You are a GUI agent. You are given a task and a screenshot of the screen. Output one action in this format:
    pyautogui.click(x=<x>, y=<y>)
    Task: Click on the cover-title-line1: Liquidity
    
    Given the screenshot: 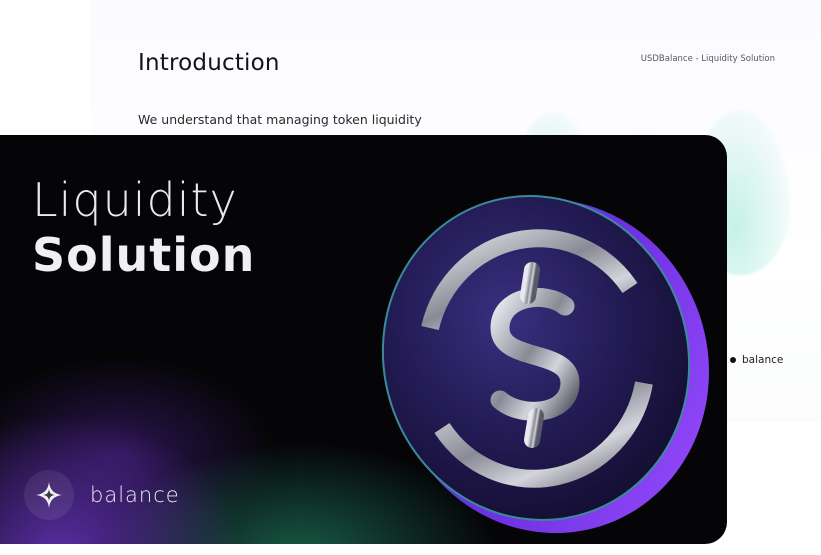 What is the action you would take?
    pyautogui.click(x=135, y=200)
    